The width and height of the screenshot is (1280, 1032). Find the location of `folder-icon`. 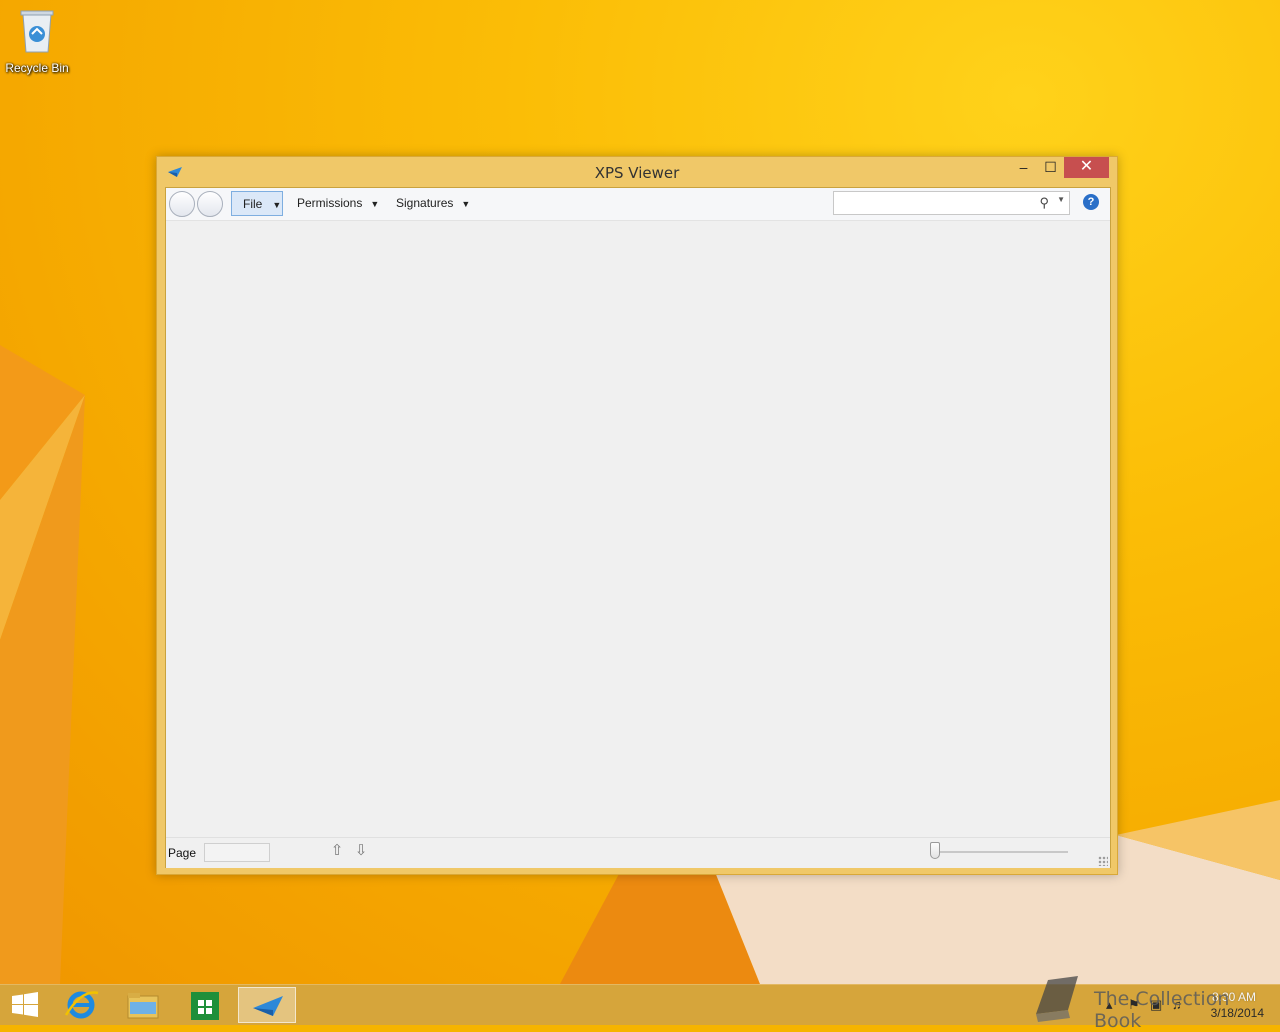

folder-icon is located at coordinates (143, 1006).